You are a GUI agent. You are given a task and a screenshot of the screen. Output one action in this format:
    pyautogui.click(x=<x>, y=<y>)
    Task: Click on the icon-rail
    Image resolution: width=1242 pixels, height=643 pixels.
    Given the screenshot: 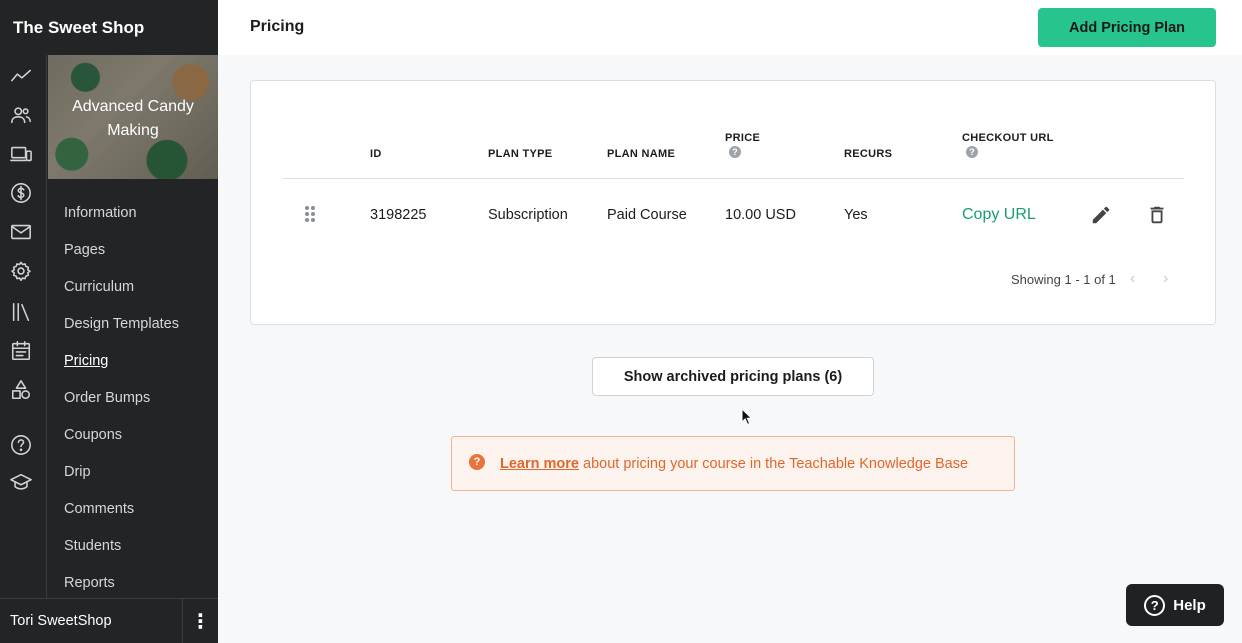 What is the action you would take?
    pyautogui.click(x=23, y=326)
    